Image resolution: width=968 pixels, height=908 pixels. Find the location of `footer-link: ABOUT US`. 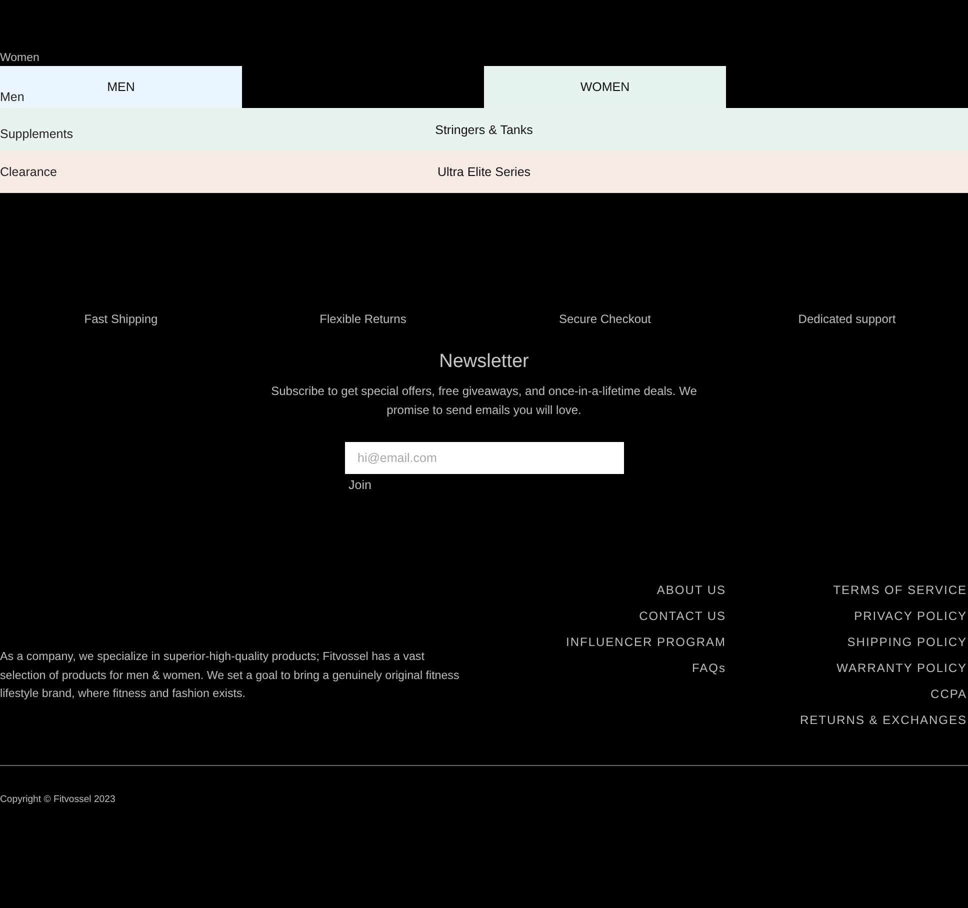

footer-link: ABOUT US is located at coordinates (691, 590).